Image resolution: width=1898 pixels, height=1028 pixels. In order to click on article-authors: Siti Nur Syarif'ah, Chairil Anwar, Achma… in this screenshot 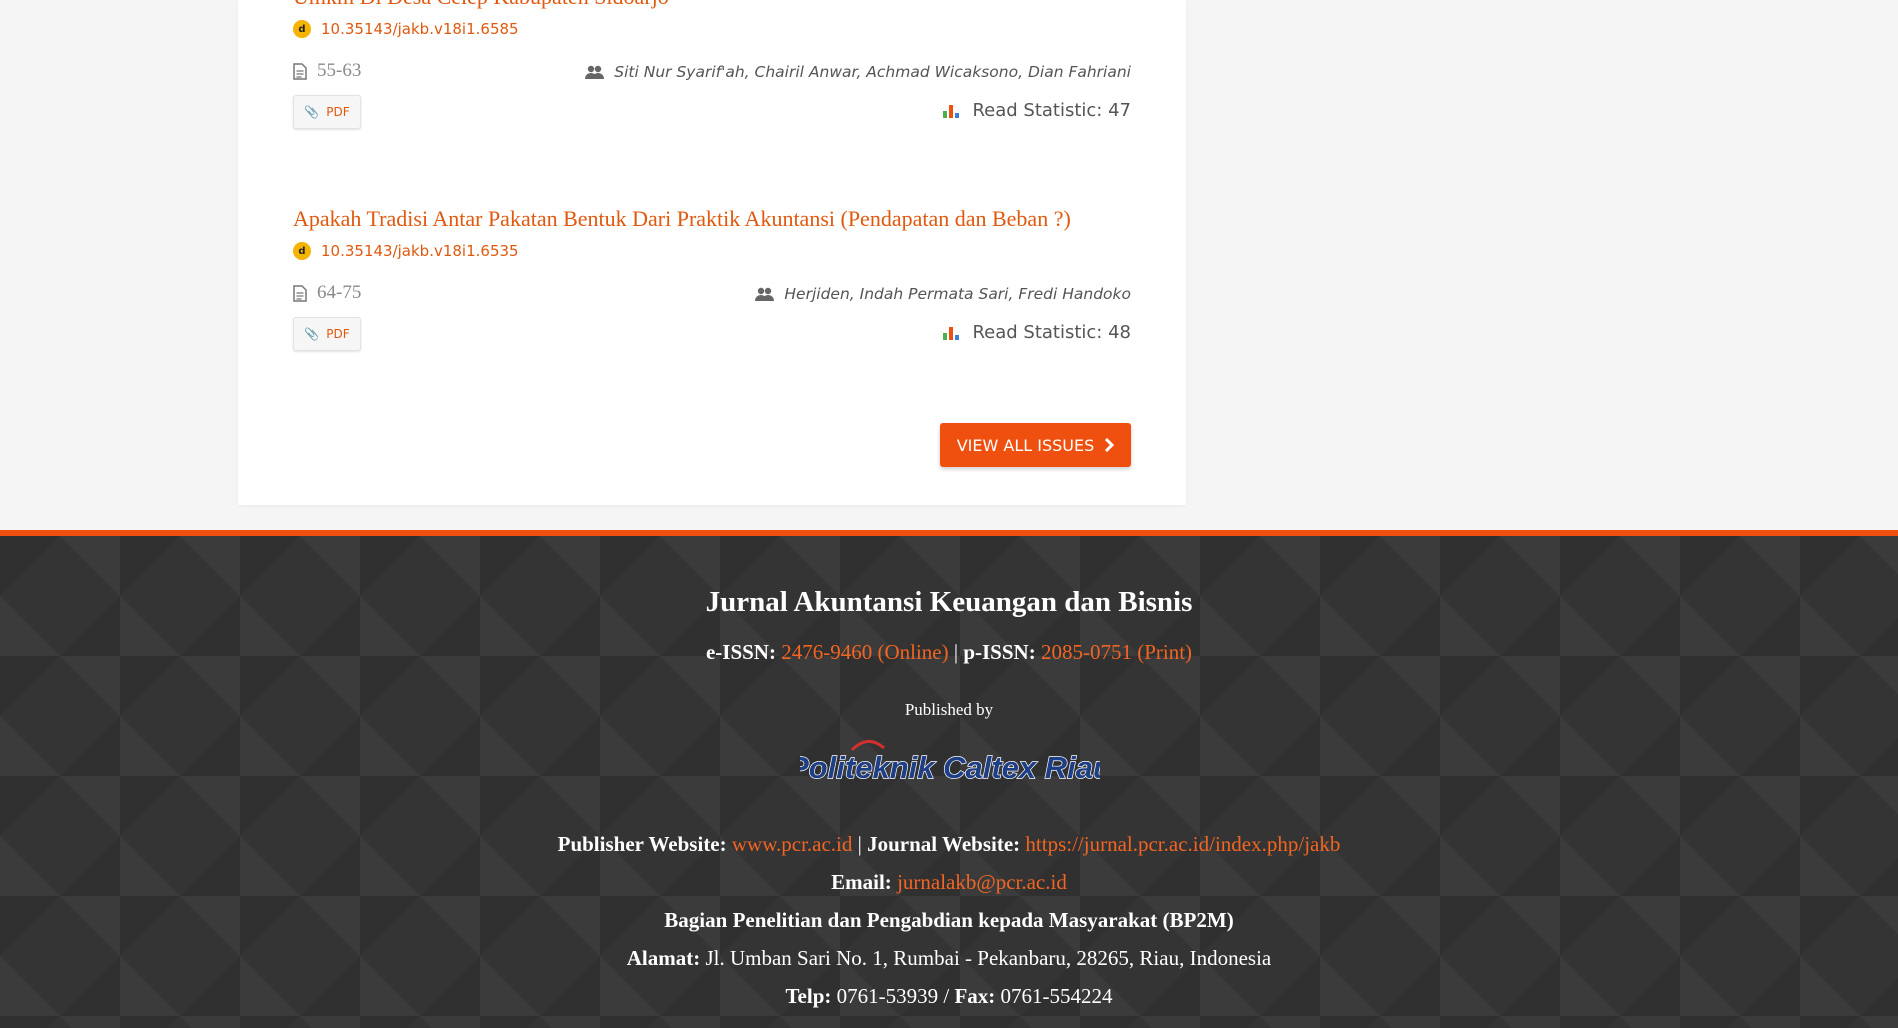, I will do `click(872, 72)`.